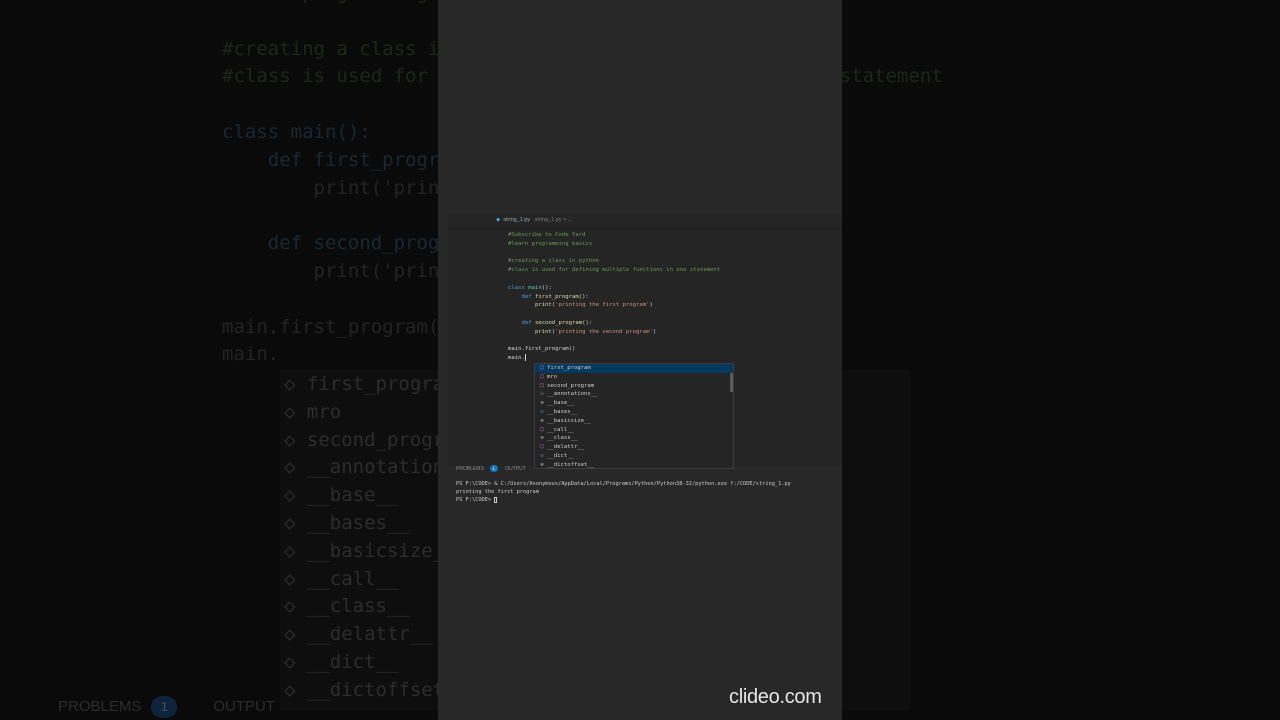  Describe the element at coordinates (673, 288) in the screenshot. I see `code-line: class main():` at that location.